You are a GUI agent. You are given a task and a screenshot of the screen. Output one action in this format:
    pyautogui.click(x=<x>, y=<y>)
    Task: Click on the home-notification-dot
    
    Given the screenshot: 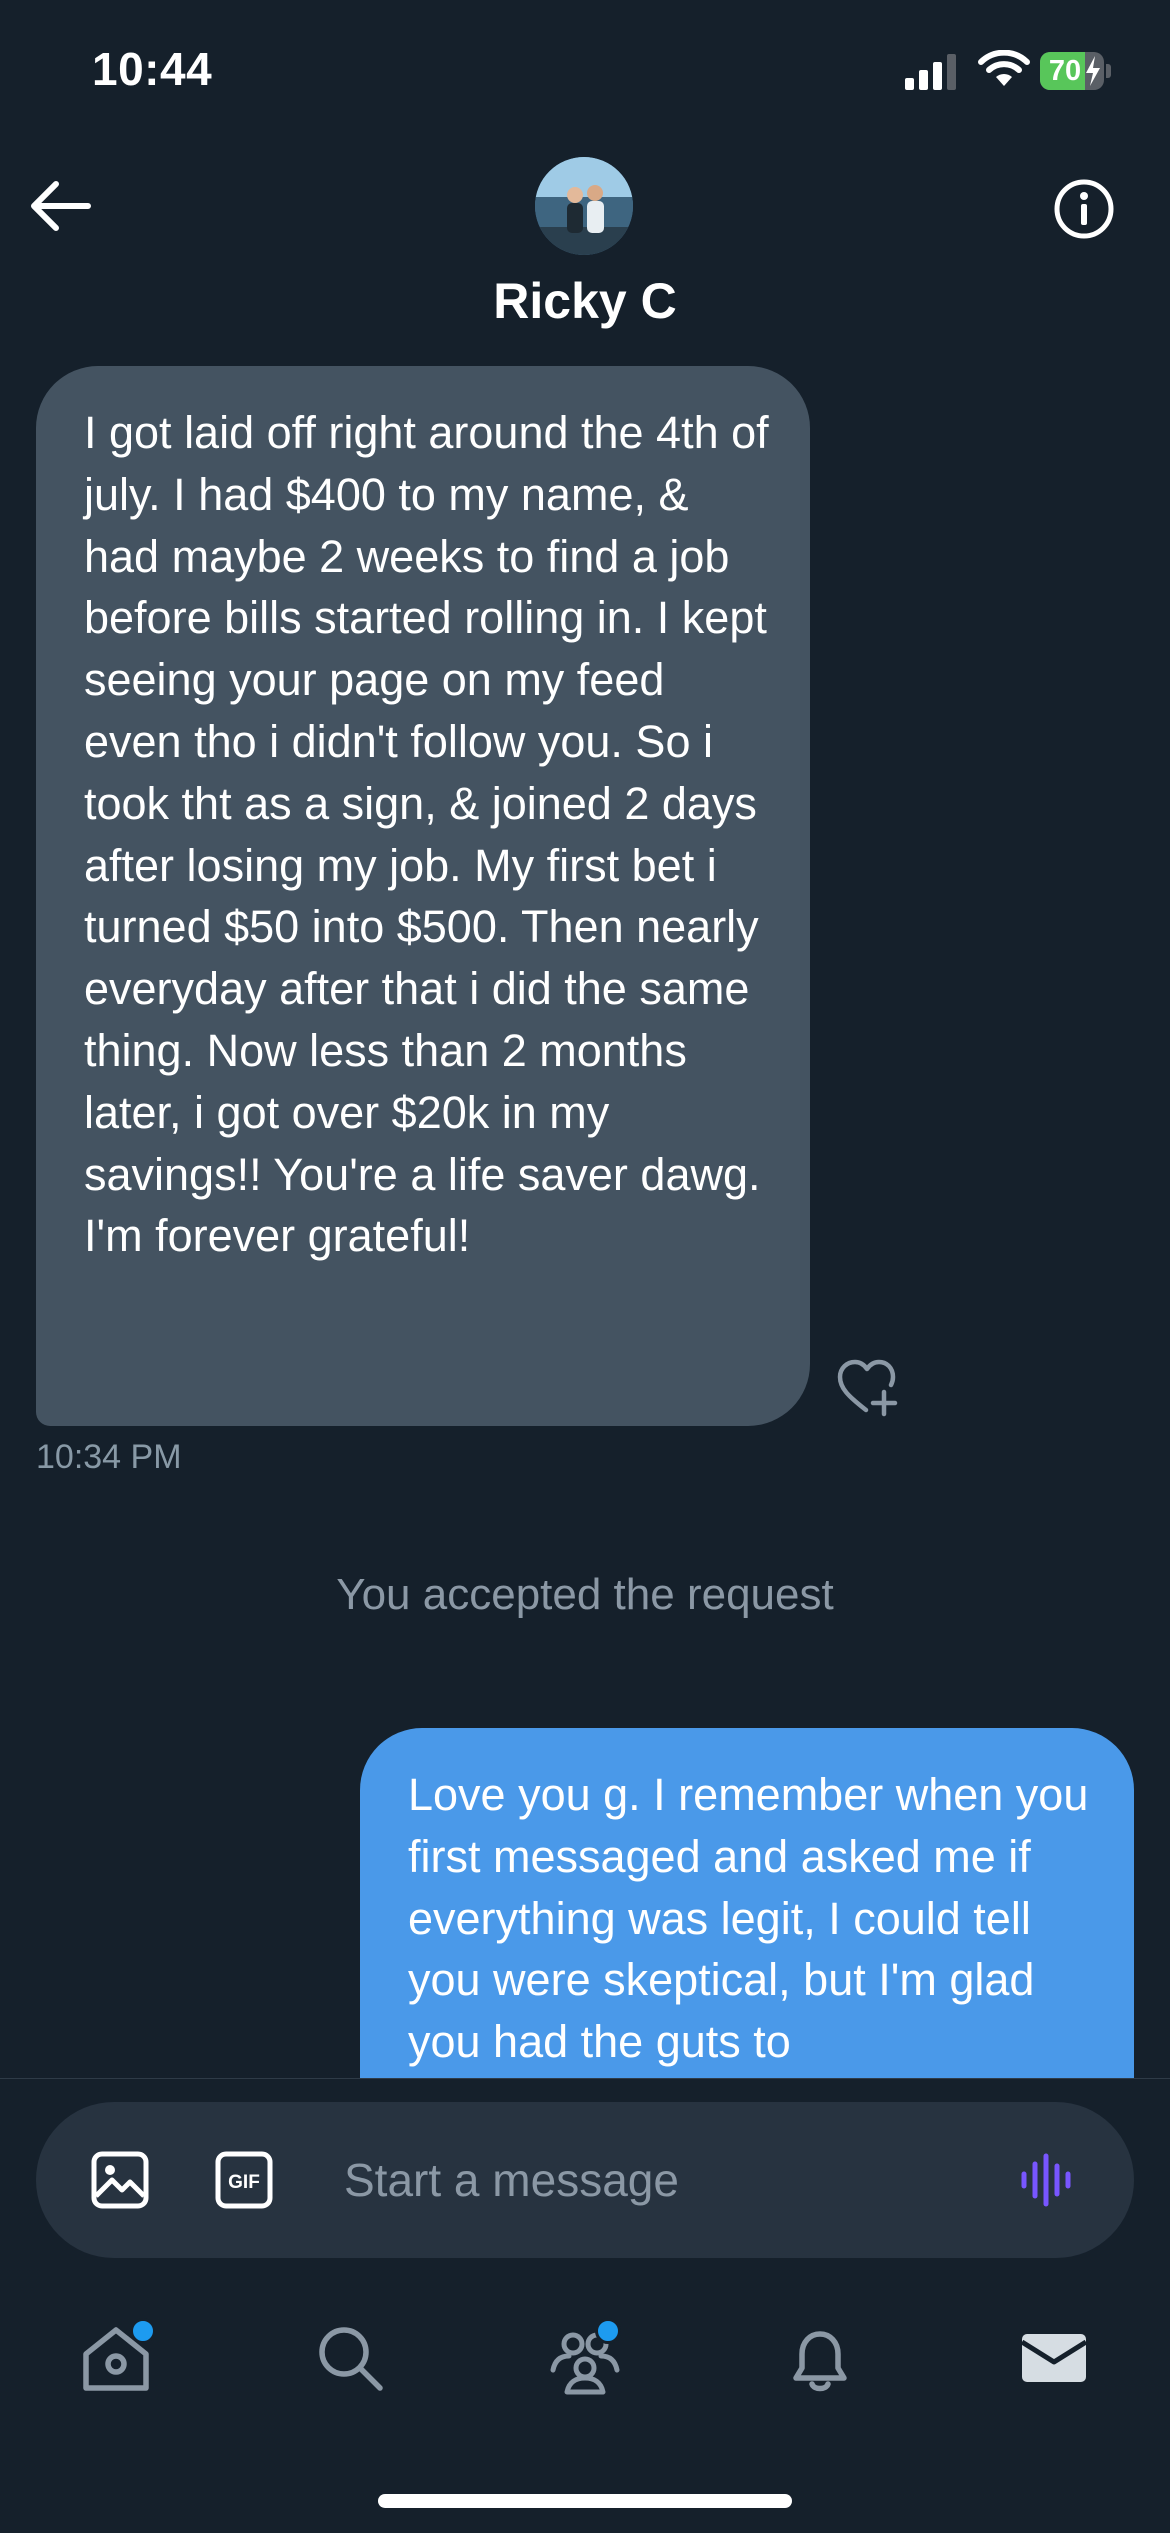 What is the action you would take?
    pyautogui.click(x=143, y=2331)
    